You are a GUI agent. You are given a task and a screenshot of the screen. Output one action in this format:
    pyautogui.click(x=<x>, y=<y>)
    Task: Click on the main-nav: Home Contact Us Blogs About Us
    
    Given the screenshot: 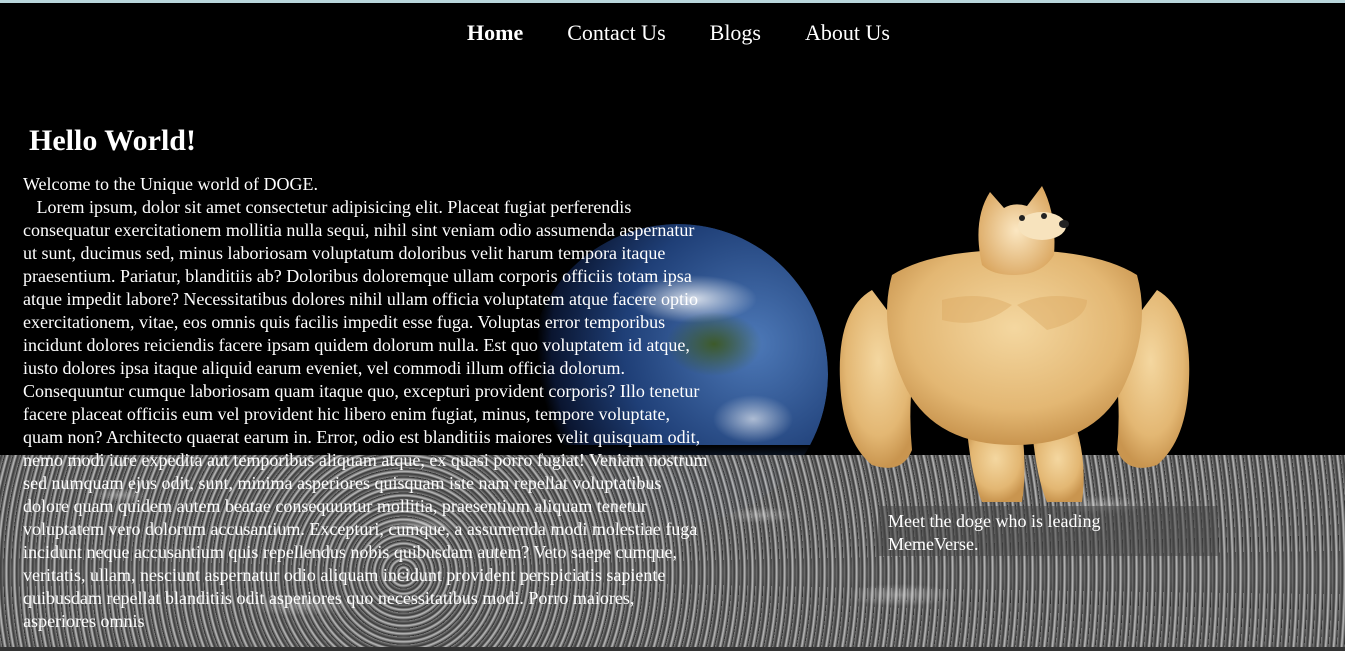 What is the action you would take?
    pyautogui.click(x=672, y=33)
    